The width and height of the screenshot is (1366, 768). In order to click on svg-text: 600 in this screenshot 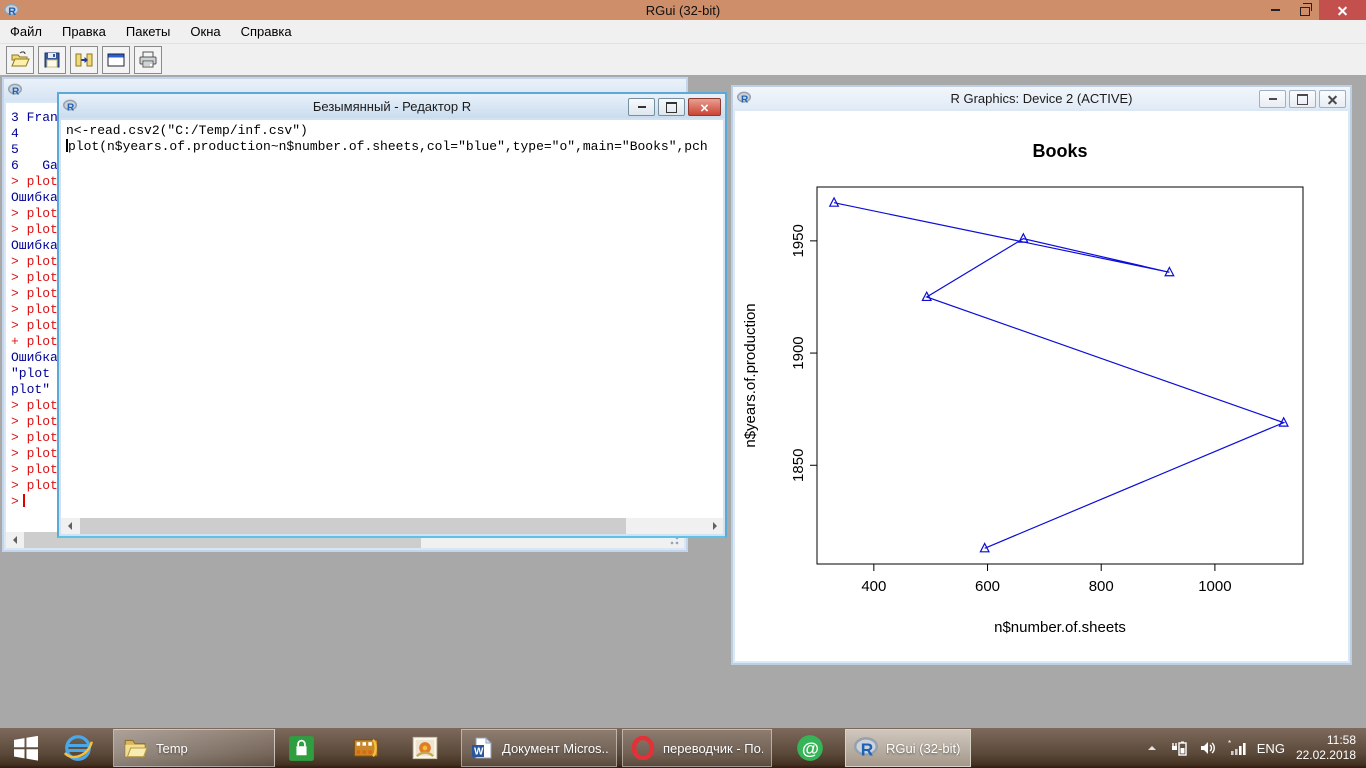, I will do `click(987, 586)`.